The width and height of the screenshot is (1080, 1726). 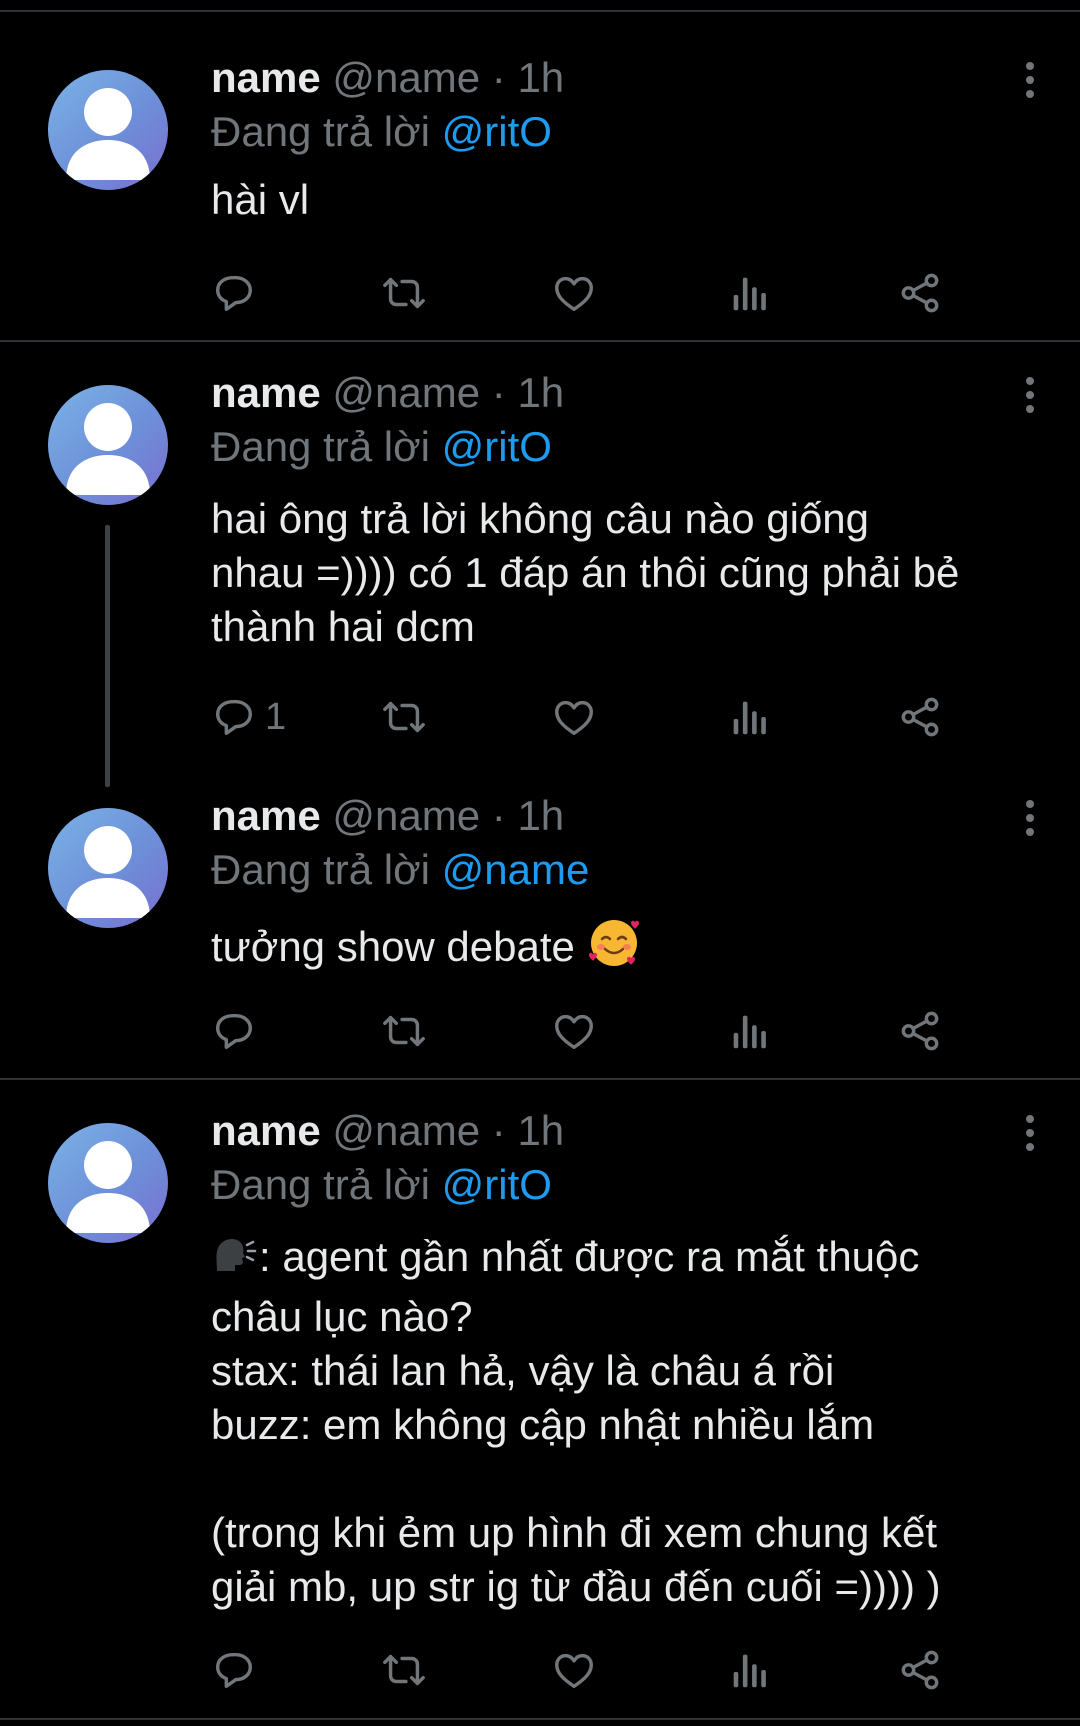 What do you see at coordinates (516, 869) in the screenshot?
I see `reply-mention: @name` at bounding box center [516, 869].